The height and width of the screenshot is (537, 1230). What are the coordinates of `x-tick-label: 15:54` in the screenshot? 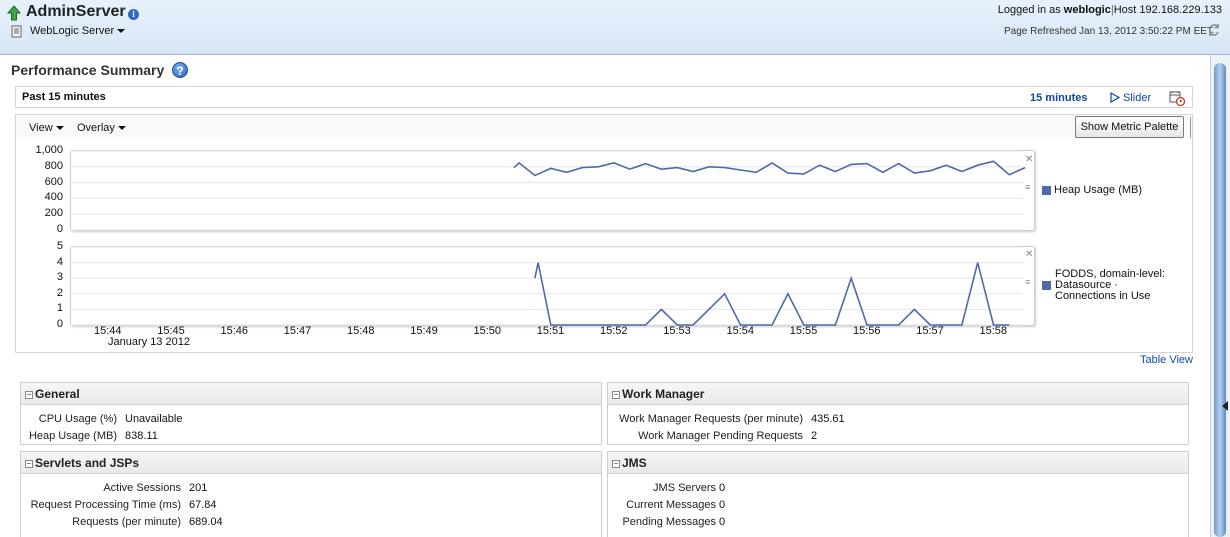 It's located at (740, 331).